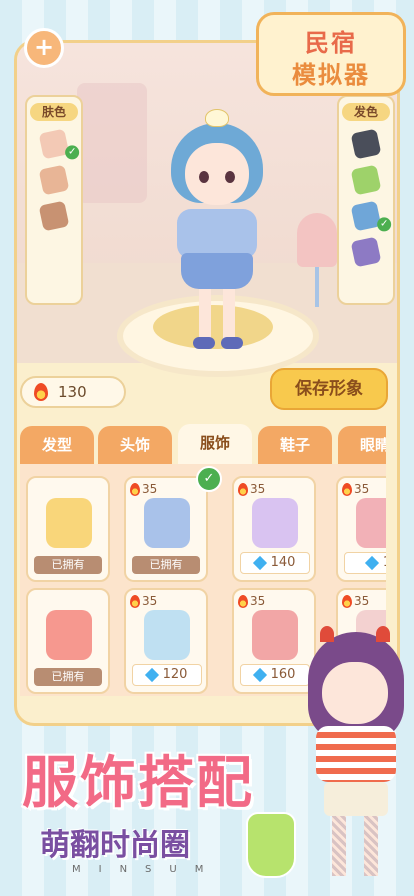 The width and height of the screenshot is (414, 896). What do you see at coordinates (275, 563) in the screenshot?
I see `item-price: 140` at bounding box center [275, 563].